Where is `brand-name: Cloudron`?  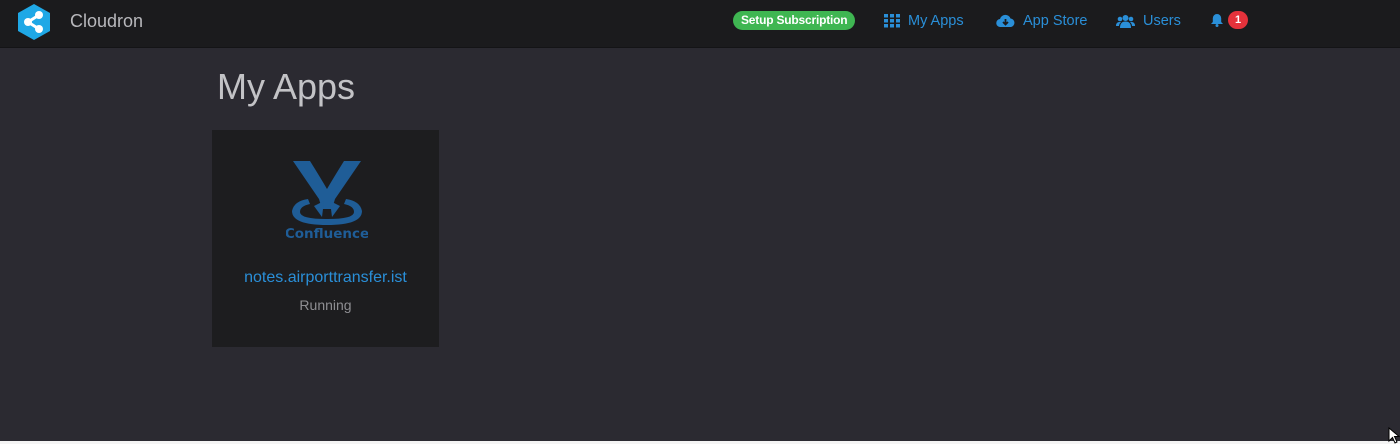 brand-name: Cloudron is located at coordinates (106, 21).